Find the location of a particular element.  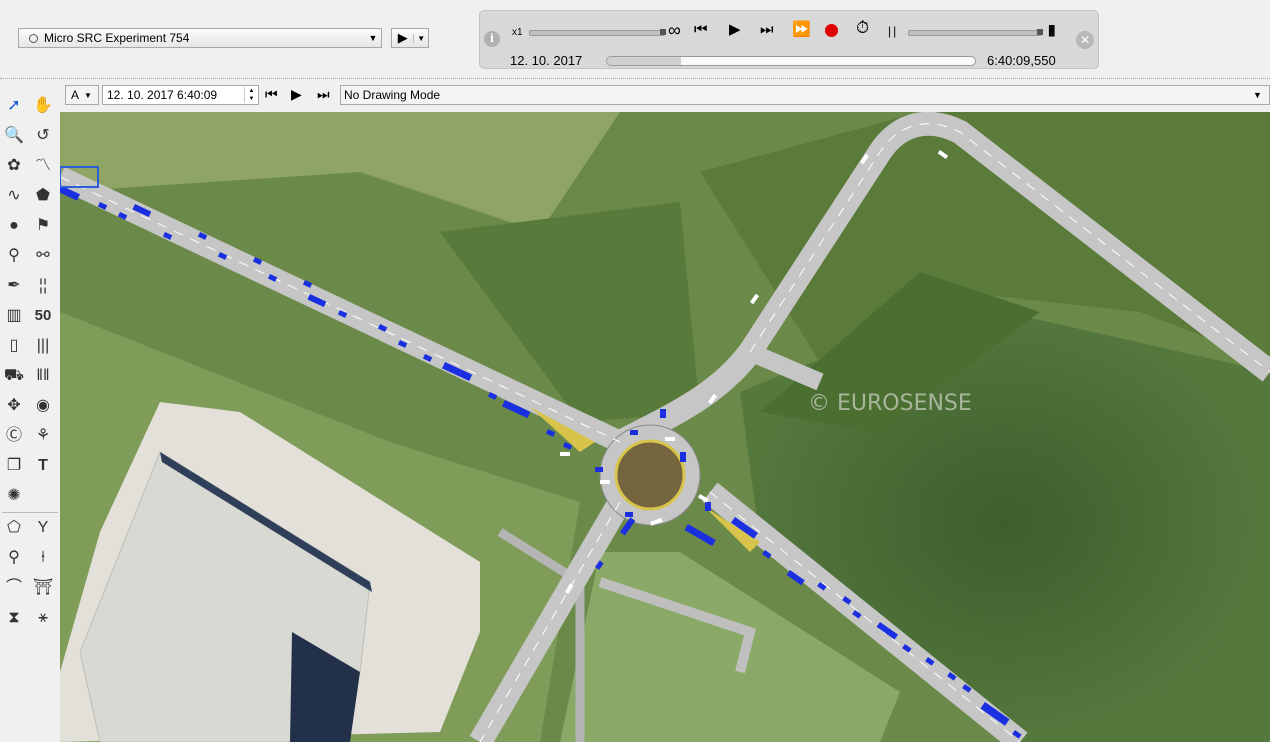

close-icon: ✕ is located at coordinates (1085, 40).